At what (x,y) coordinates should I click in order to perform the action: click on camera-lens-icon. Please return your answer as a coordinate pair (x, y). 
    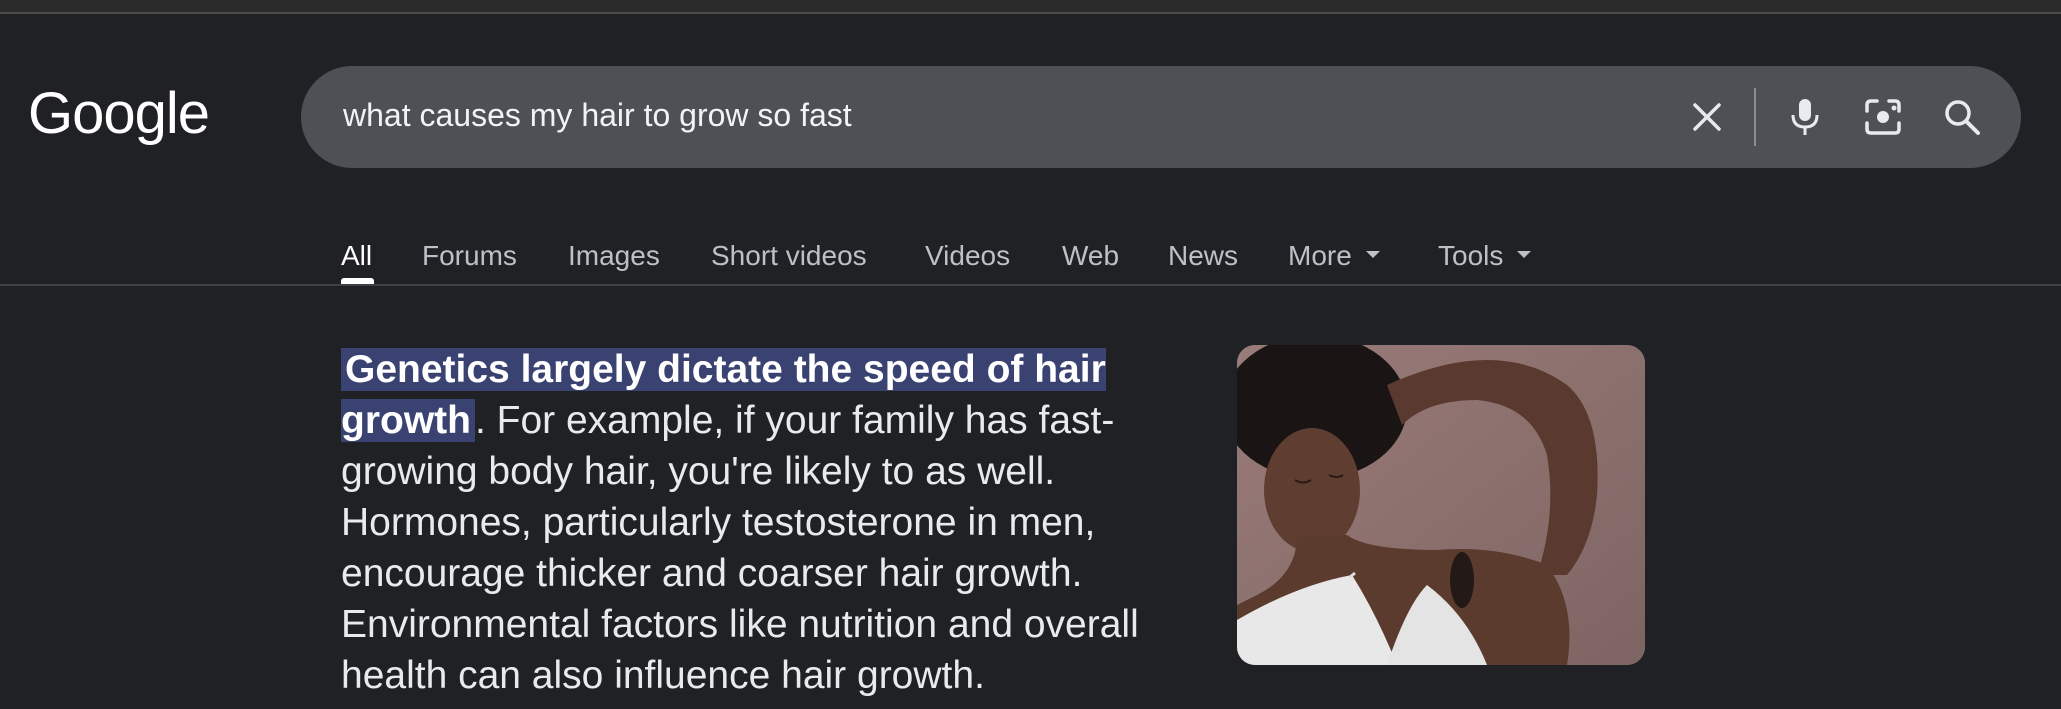
    Looking at the image, I should click on (1883, 117).